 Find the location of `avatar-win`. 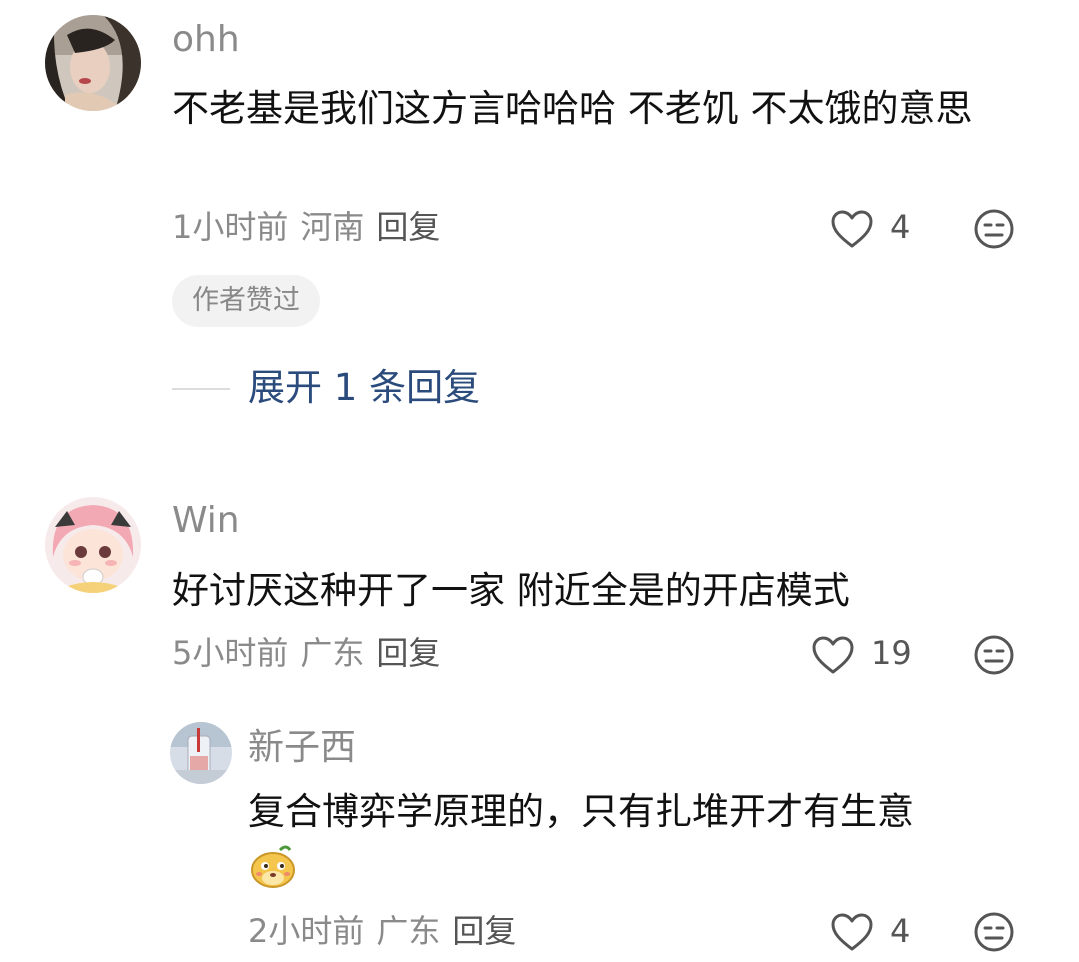

avatar-win is located at coordinates (93, 545).